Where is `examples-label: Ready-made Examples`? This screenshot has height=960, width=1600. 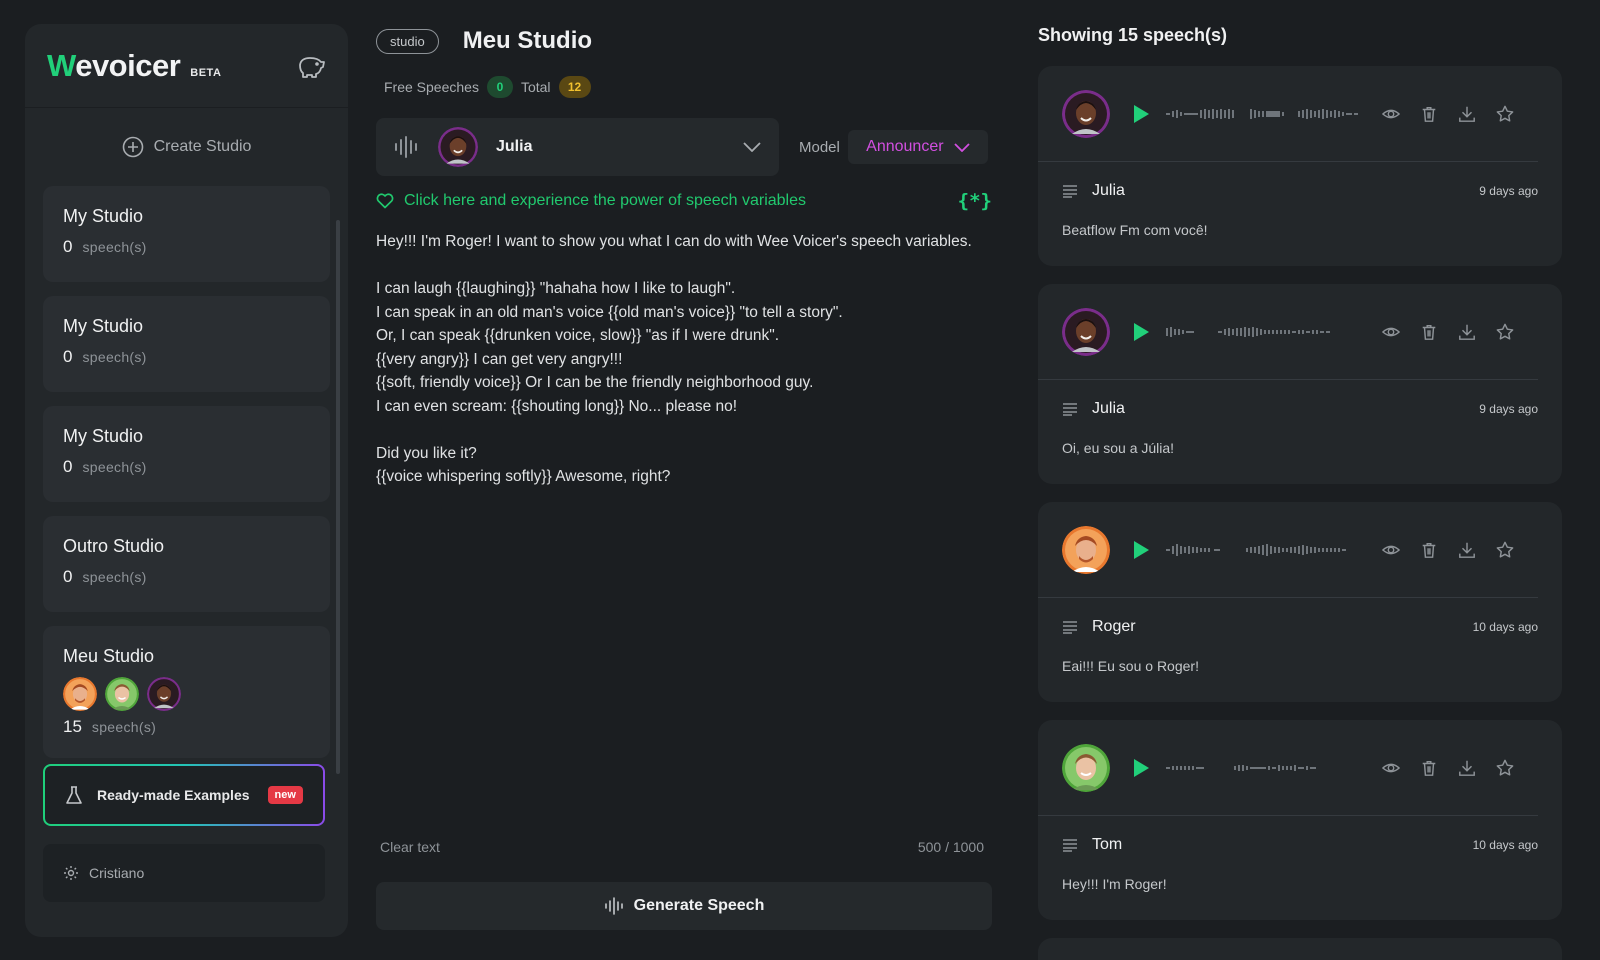 examples-label: Ready-made Examples is located at coordinates (173, 795).